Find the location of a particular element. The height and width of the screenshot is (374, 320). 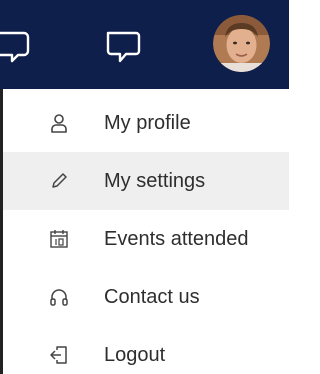

headset-icon is located at coordinates (59, 297).